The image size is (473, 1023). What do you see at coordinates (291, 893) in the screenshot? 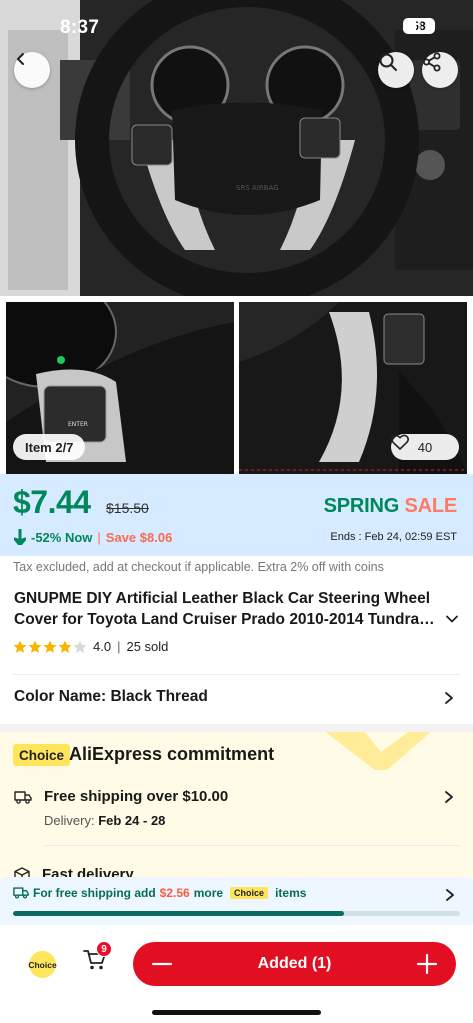
I see `promo-suffix: items` at bounding box center [291, 893].